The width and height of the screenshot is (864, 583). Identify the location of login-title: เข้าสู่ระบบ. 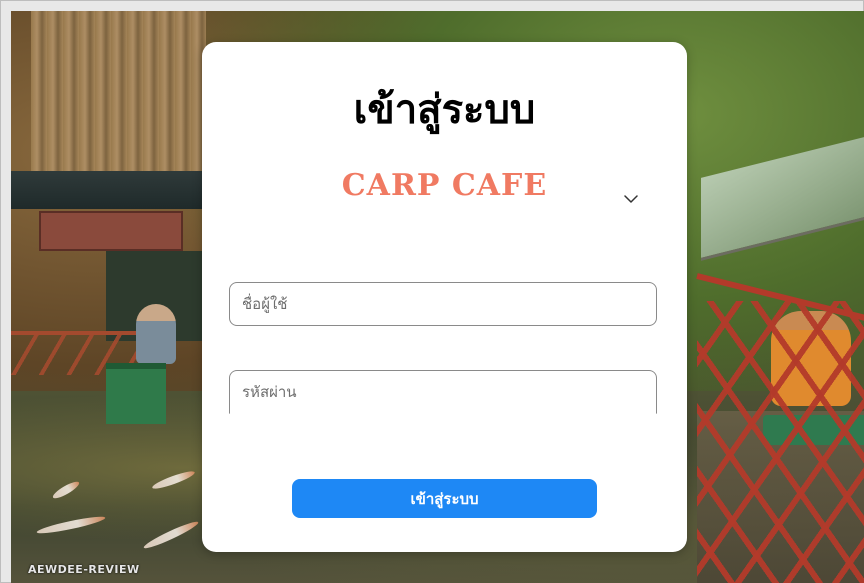
(444, 110).